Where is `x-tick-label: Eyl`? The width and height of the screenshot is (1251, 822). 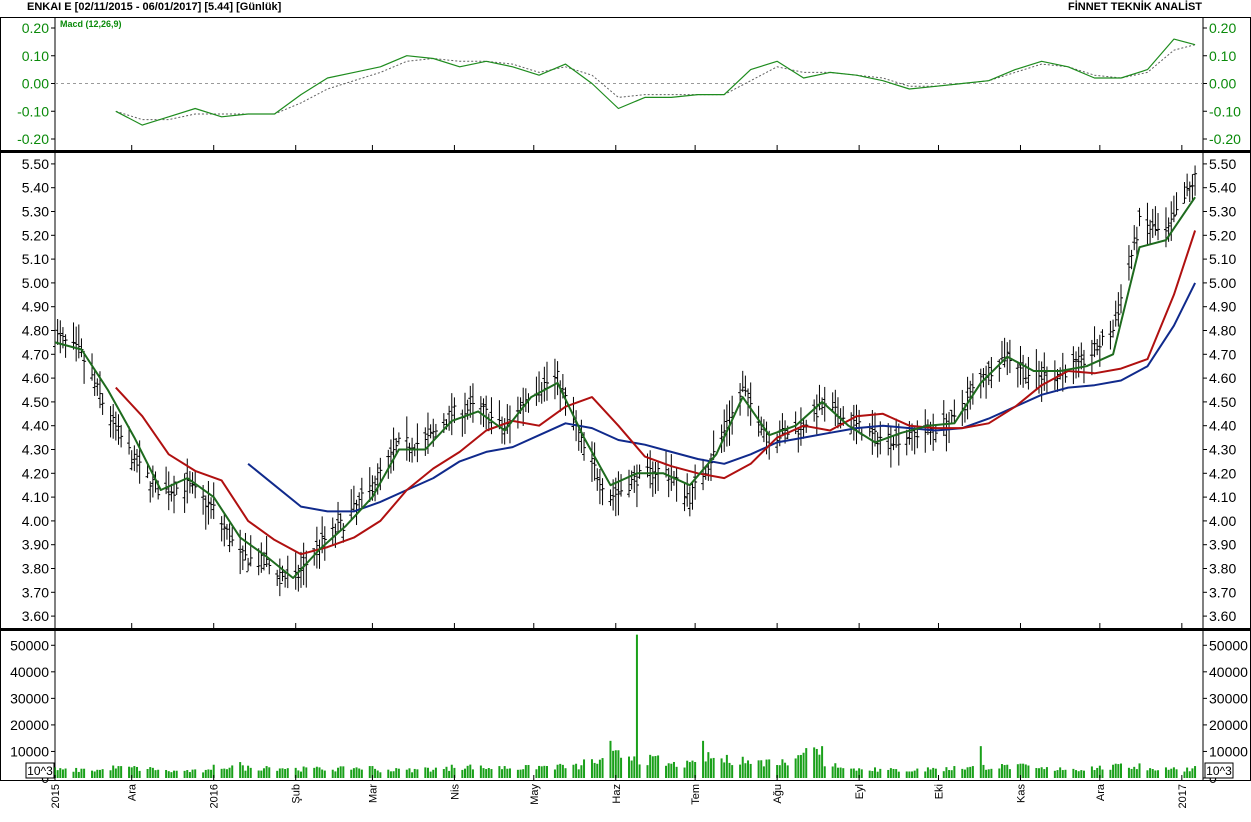 x-tick-label: Eyl is located at coordinates (860, 791).